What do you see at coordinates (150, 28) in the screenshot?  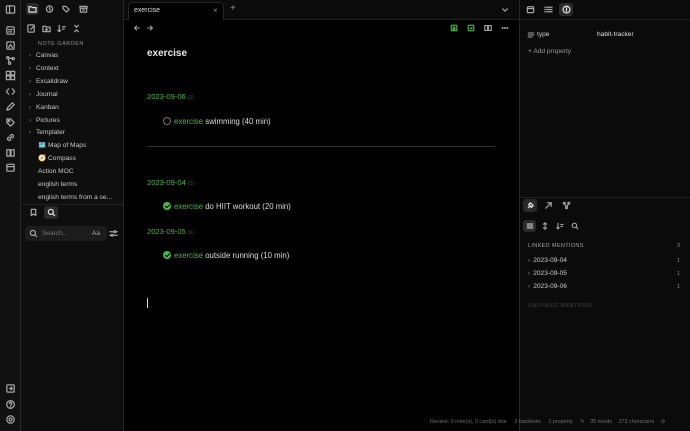 I see `forward-icon` at bounding box center [150, 28].